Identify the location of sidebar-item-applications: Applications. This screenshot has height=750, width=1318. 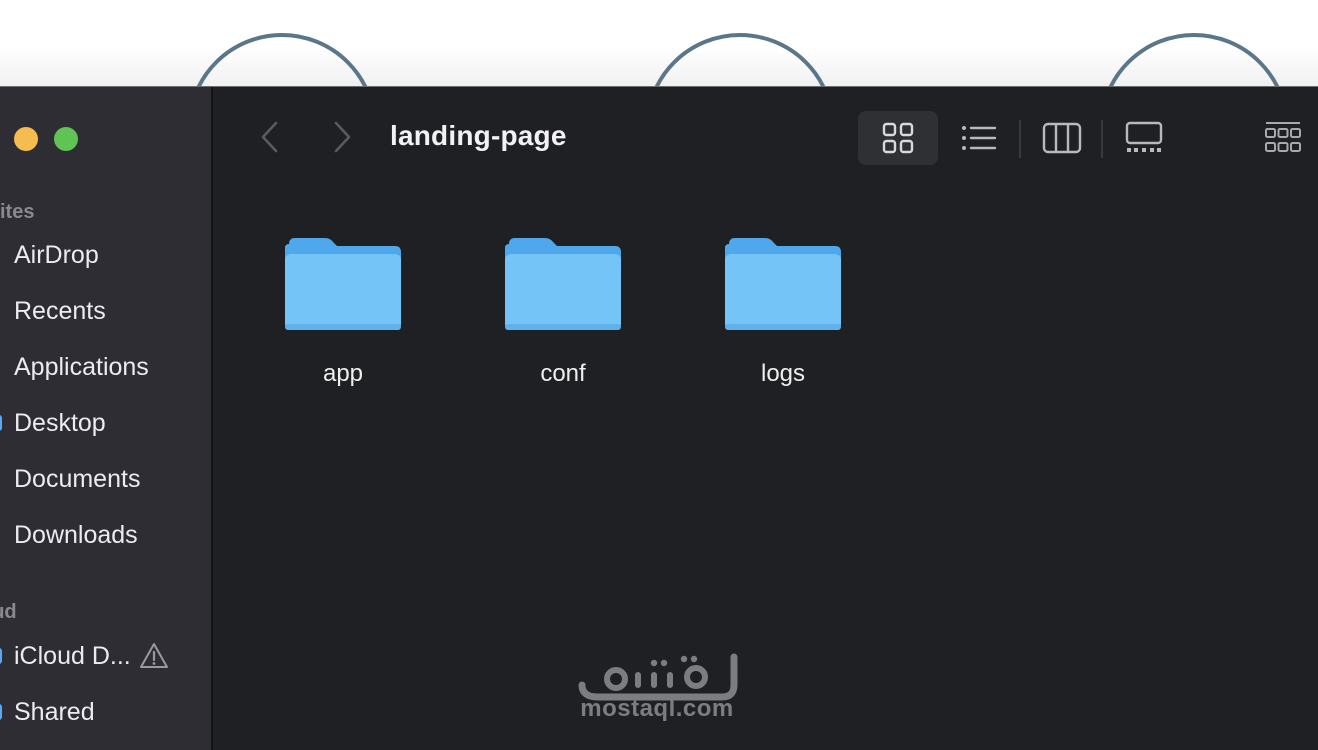
(105, 367).